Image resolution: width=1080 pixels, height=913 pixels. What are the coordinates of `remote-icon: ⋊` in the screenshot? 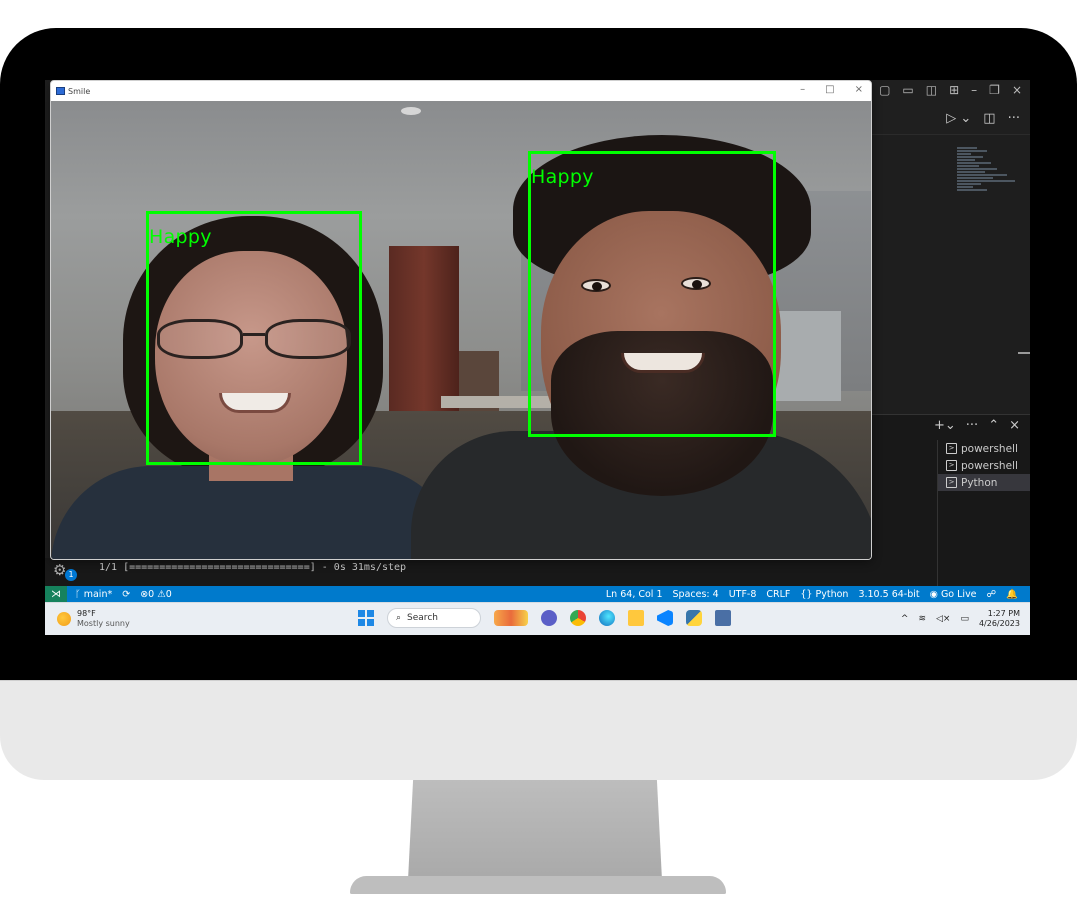 It's located at (56, 594).